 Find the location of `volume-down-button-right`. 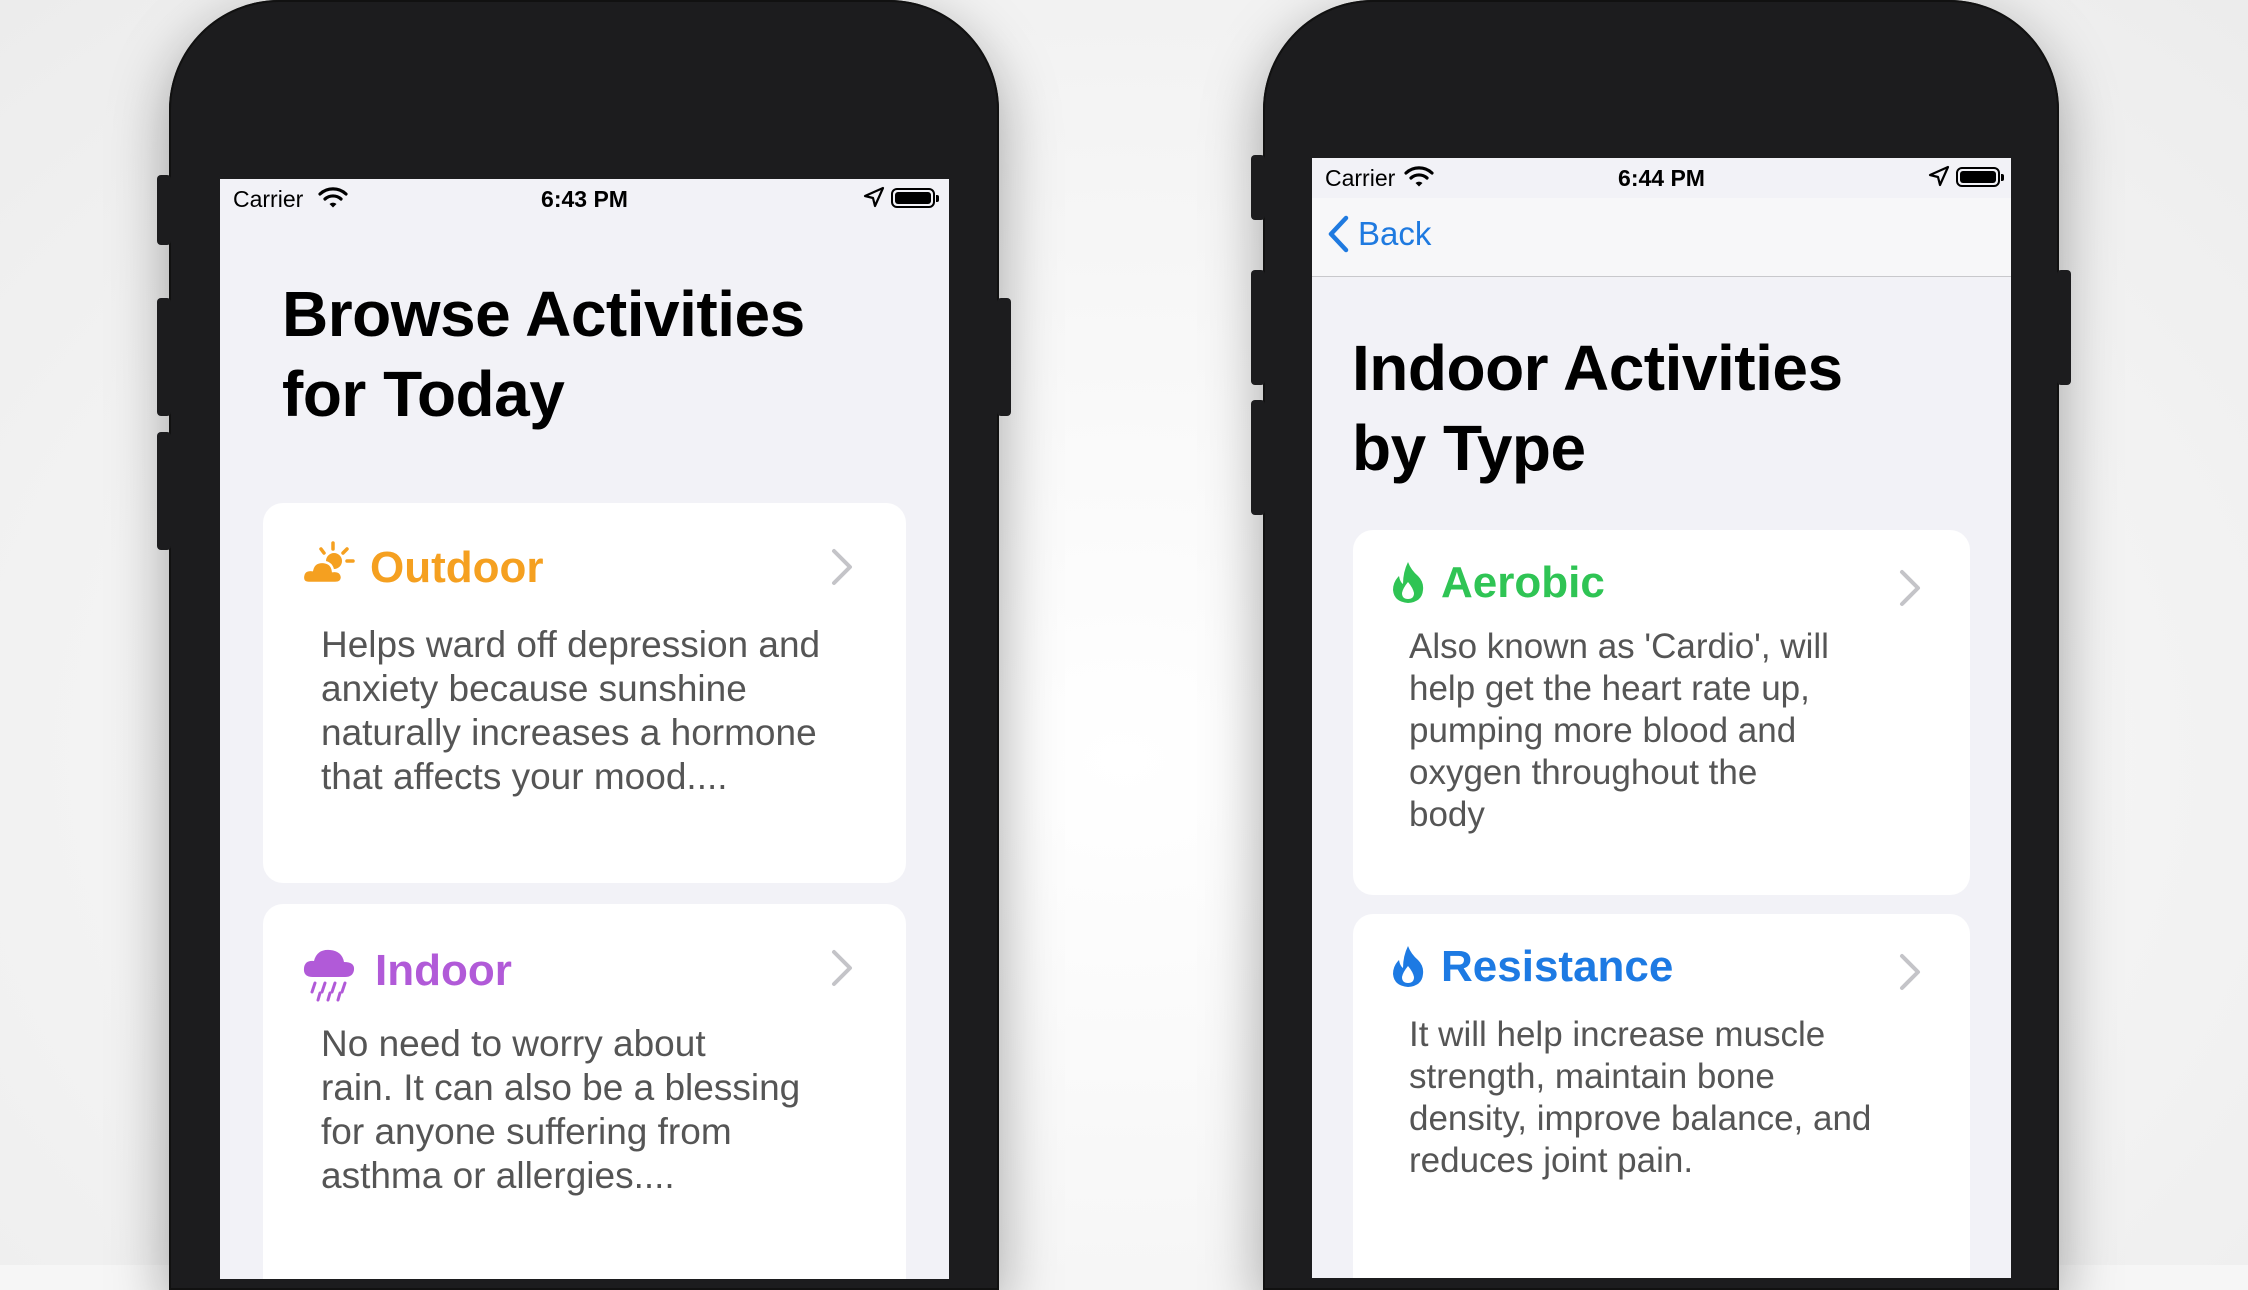

volume-down-button-right is located at coordinates (1258, 457).